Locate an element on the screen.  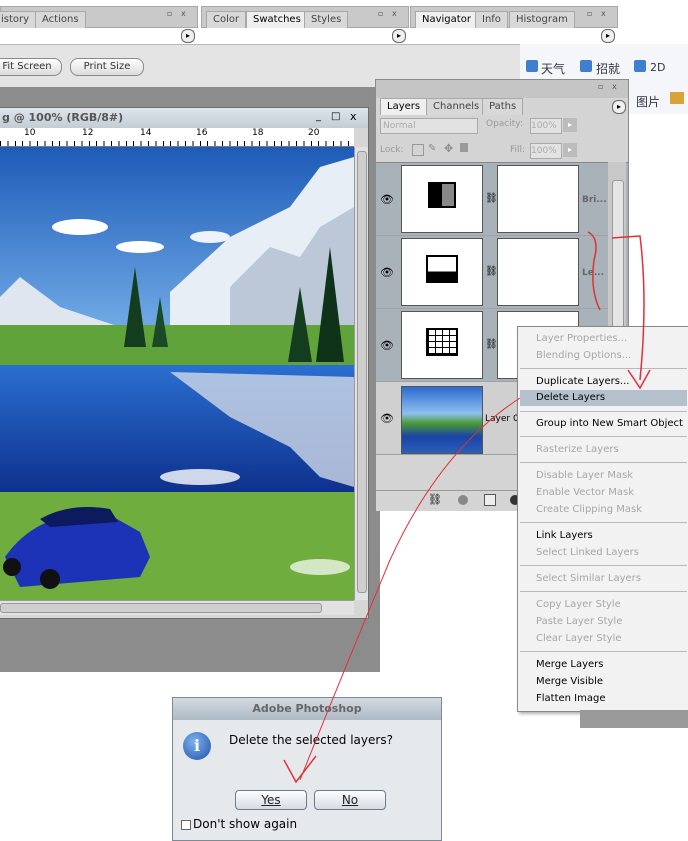
minimize-window-icon: _ is located at coordinates (318, 116).